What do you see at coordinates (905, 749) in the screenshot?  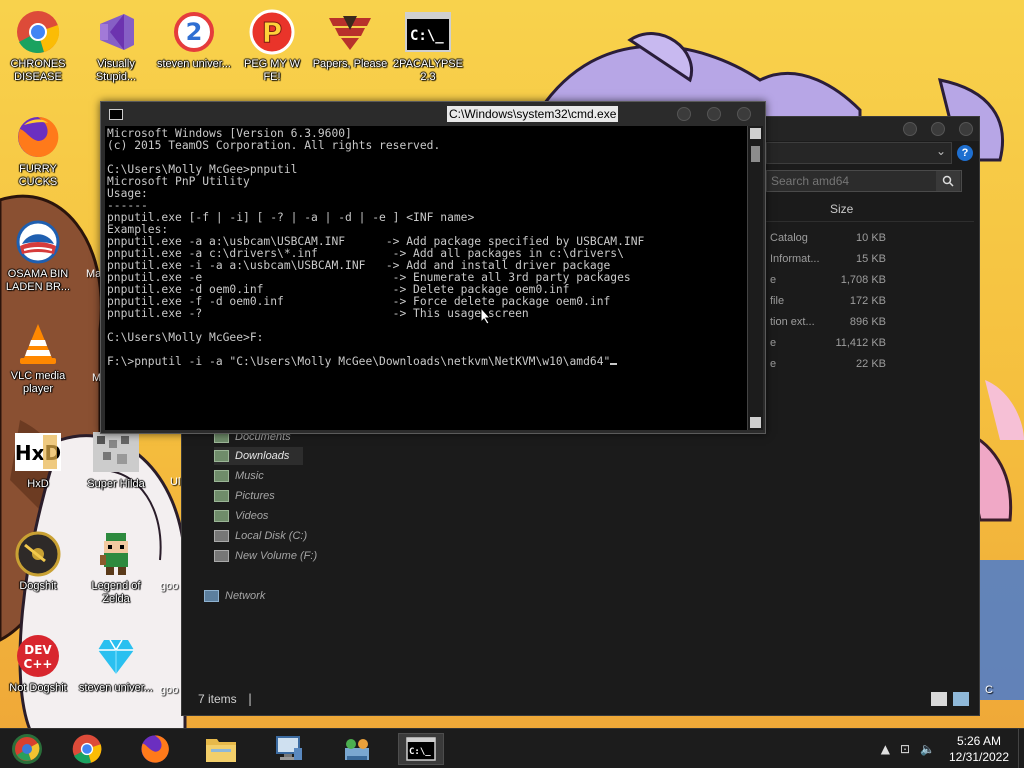 I see `network-status-icon: ⊡` at bounding box center [905, 749].